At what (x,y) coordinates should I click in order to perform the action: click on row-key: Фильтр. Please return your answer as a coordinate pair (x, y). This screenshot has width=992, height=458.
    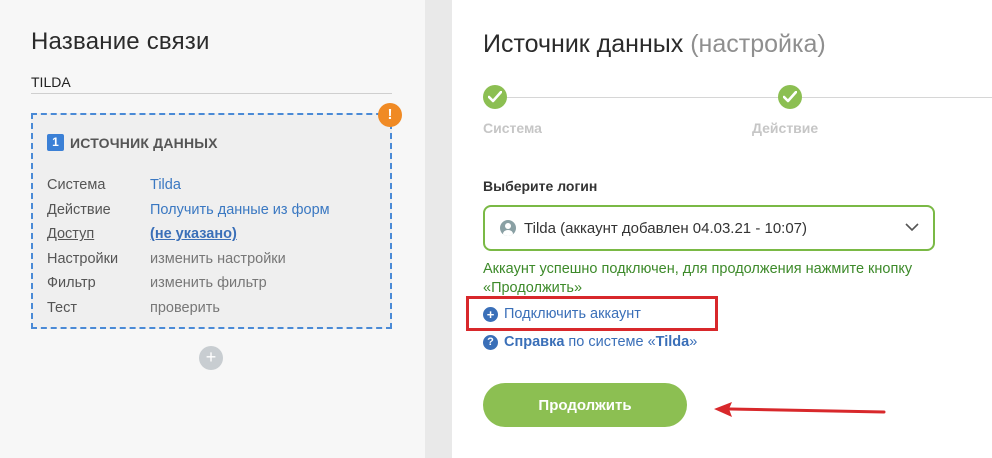
    Looking at the image, I should click on (71, 283).